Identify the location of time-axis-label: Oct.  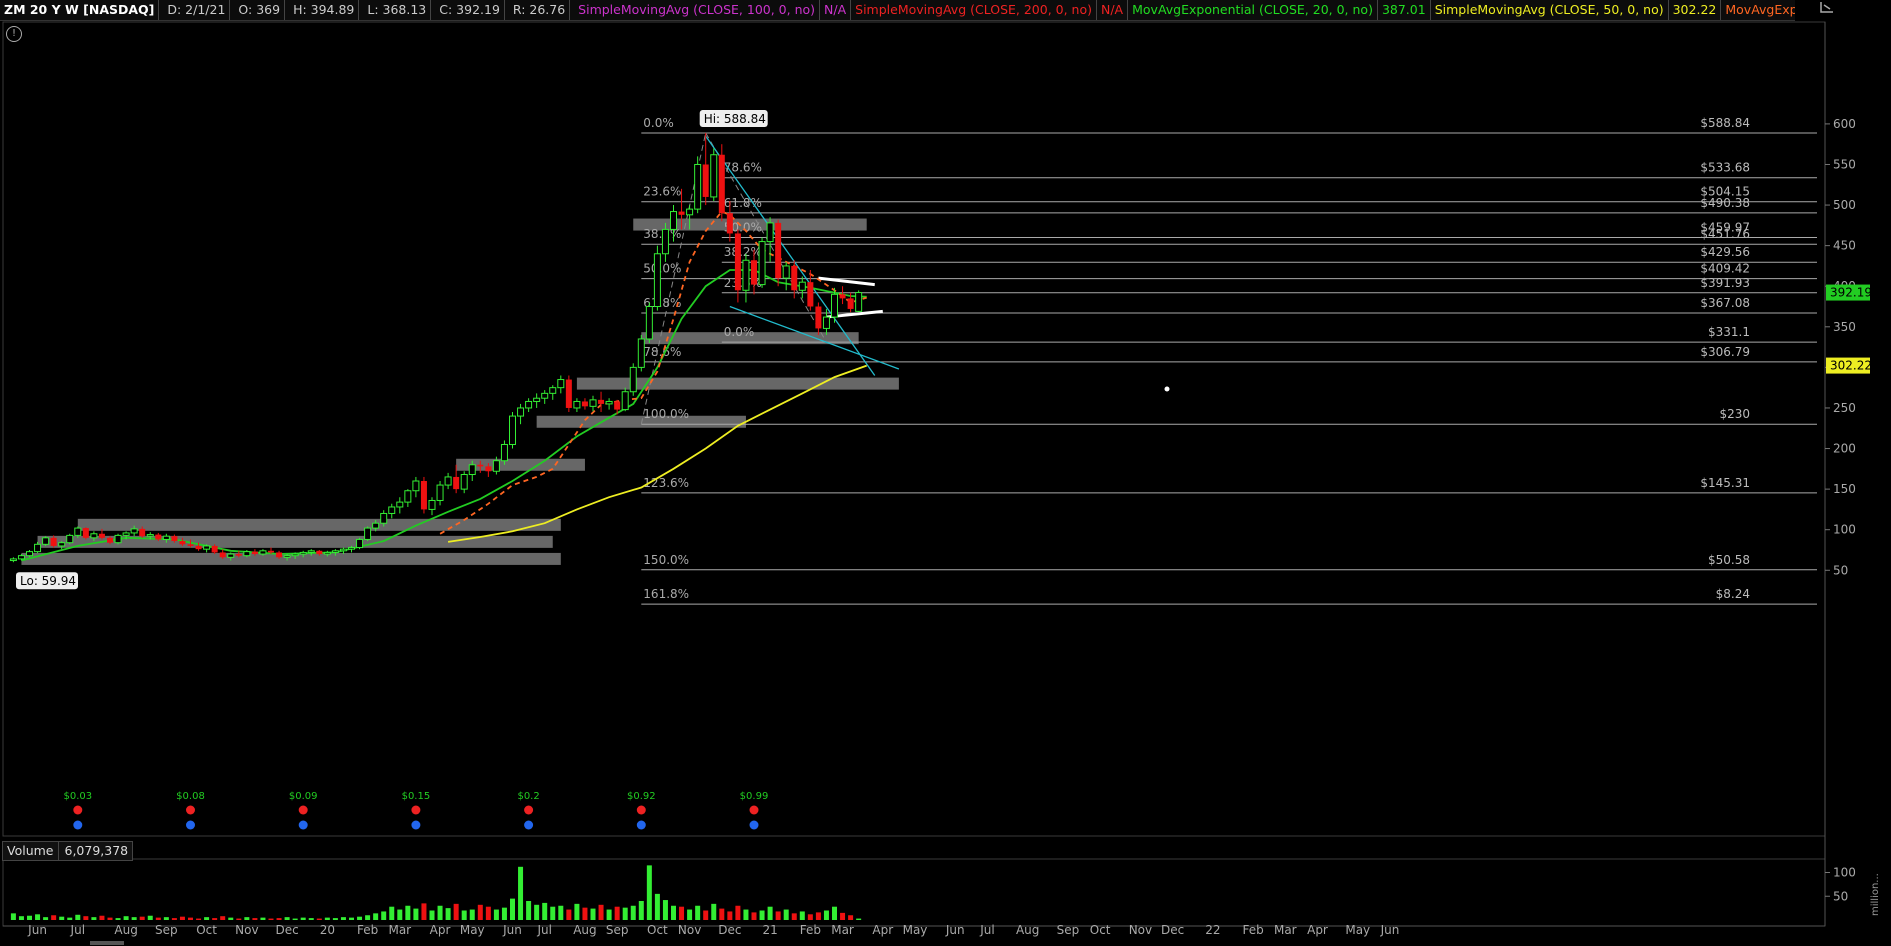
(1100, 930).